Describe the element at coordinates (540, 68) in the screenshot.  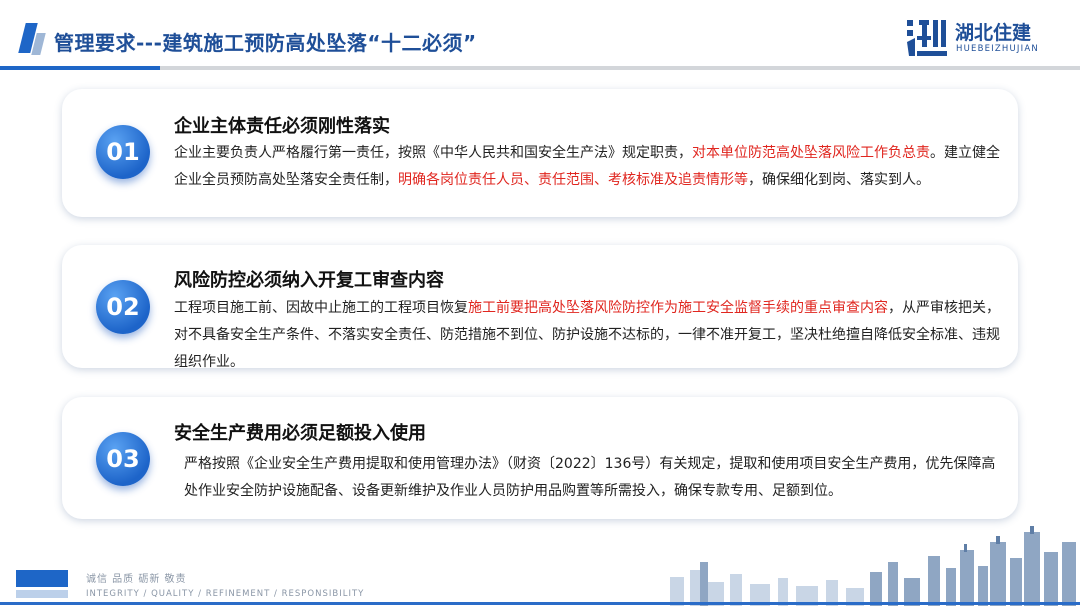
I see `header-divider` at that location.